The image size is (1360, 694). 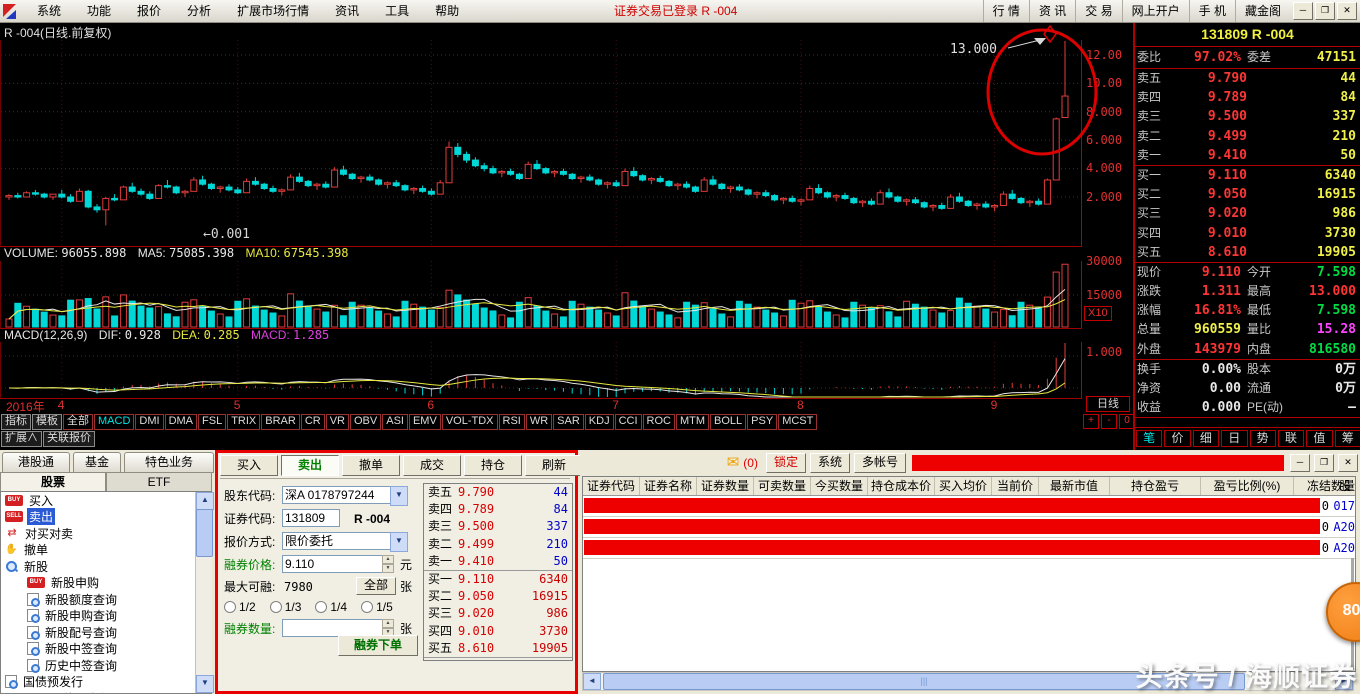 I want to click on fraction-radio-1-5: 1/5, so click(x=377, y=607).